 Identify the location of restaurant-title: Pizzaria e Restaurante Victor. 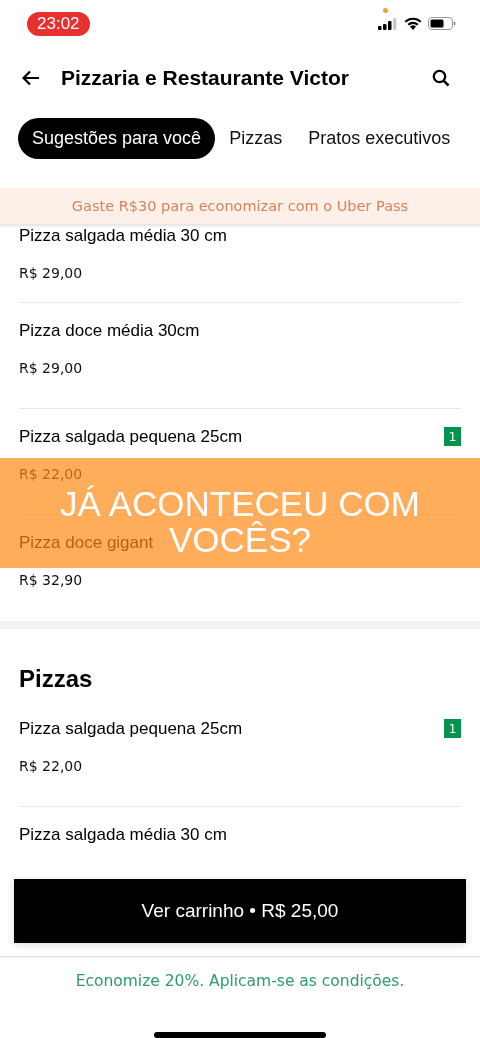
(205, 77).